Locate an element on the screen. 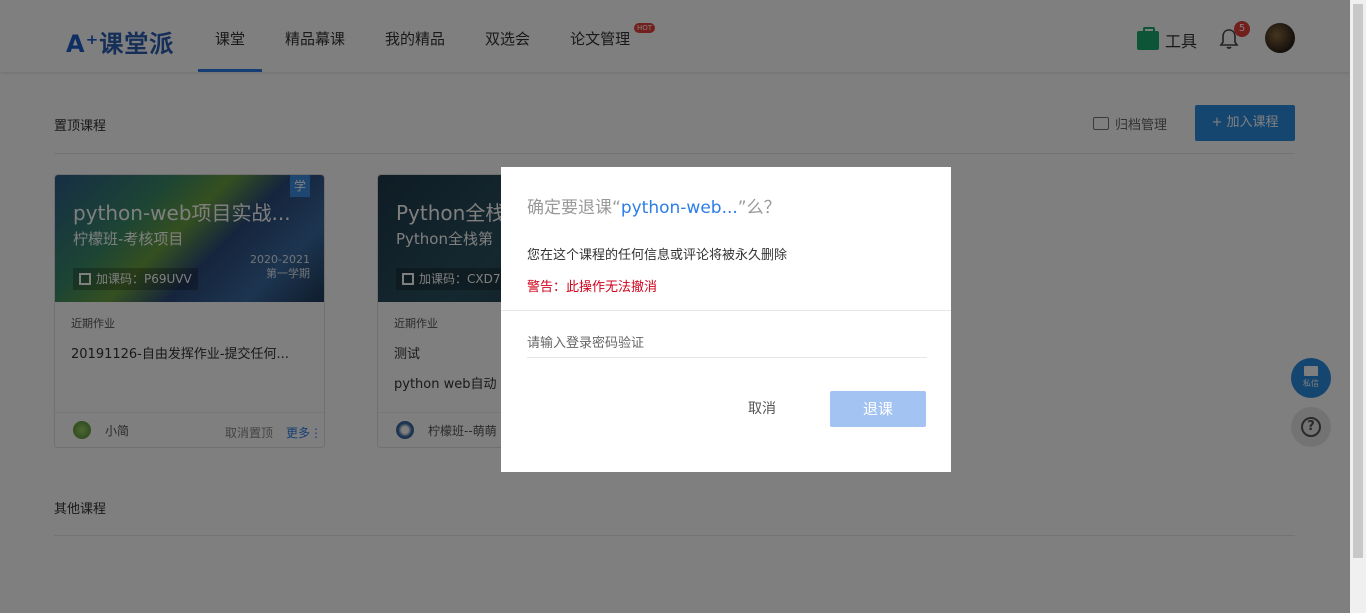 Image resolution: width=1366 pixels, height=613 pixels. dialog-warning: 警告：此操作无法撤消 is located at coordinates (592, 287).